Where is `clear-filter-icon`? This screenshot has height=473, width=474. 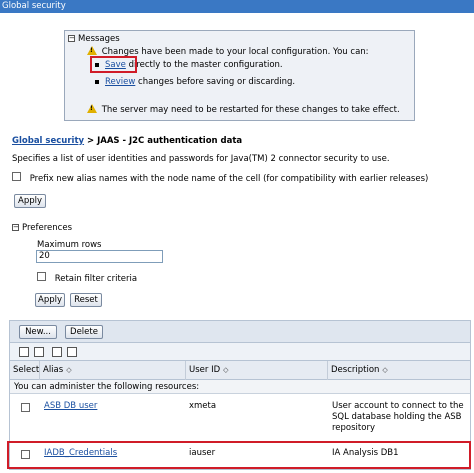 clear-filter-icon is located at coordinates (72, 352).